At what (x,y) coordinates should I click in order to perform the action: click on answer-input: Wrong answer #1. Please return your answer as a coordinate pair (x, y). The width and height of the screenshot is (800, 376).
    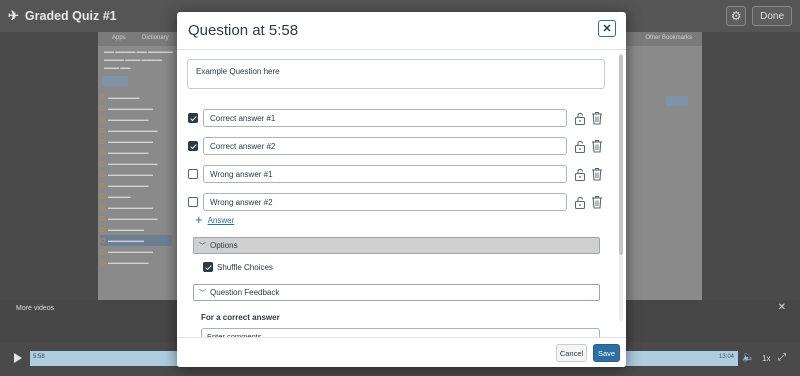
    Looking at the image, I should click on (385, 174).